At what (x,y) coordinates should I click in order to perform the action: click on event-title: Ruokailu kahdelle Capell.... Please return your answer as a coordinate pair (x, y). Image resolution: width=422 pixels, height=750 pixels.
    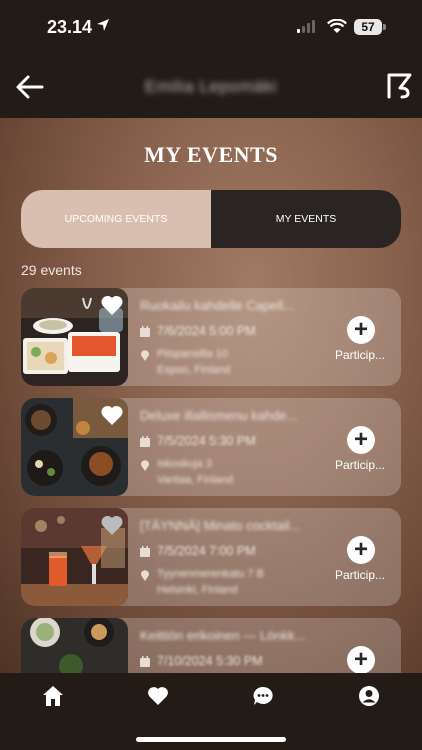
    Looking at the image, I should click on (217, 305).